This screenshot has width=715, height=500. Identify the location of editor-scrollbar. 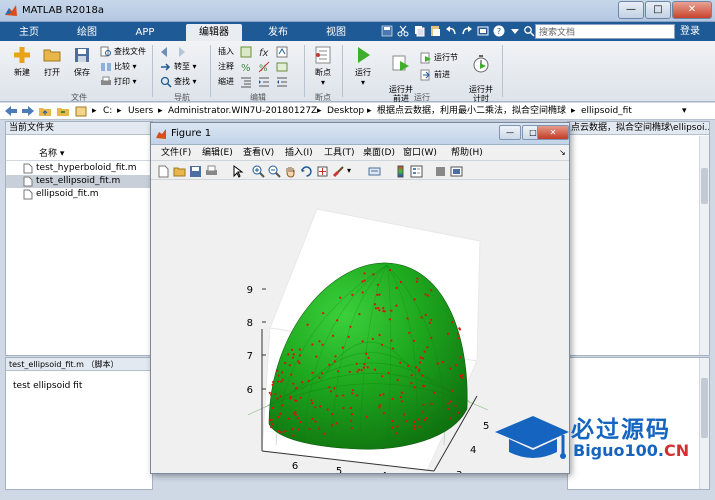
(704, 245).